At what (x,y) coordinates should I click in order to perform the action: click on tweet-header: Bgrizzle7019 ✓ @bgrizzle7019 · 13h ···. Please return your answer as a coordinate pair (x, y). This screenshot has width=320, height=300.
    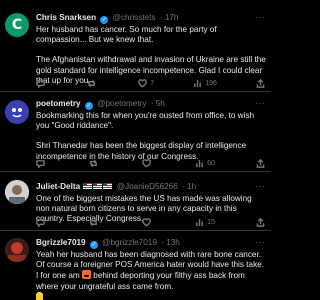
    Looking at the image, I should click on (151, 243).